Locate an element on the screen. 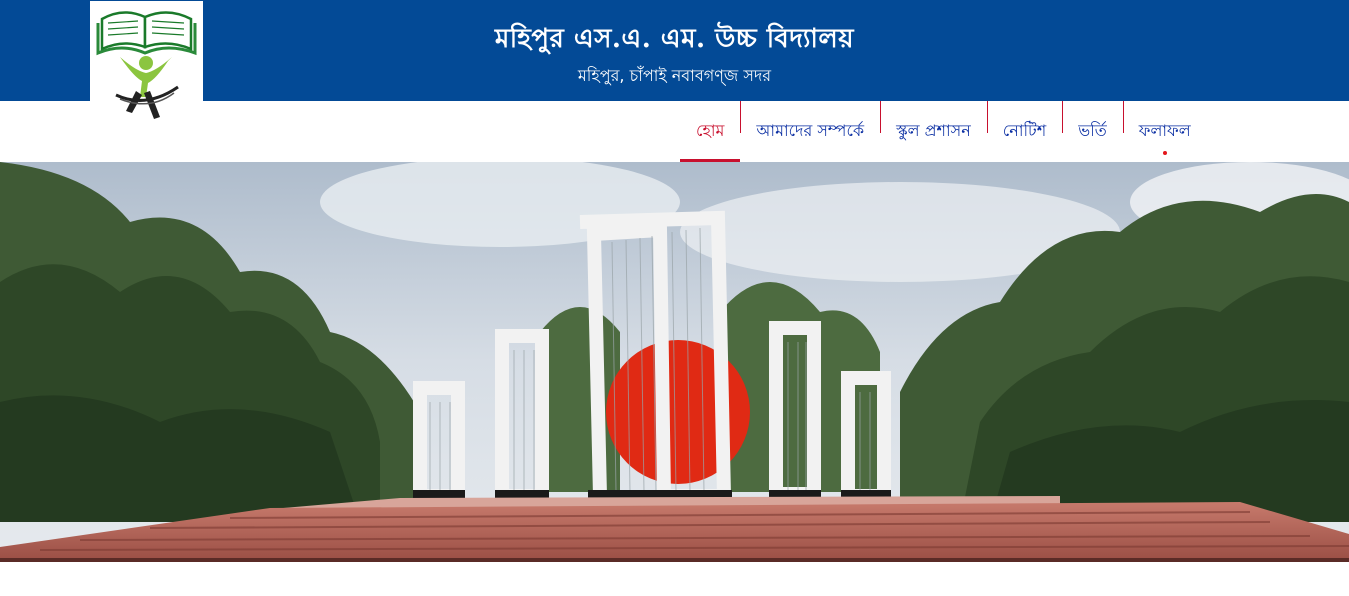 This screenshot has width=1349, height=596. school-logo is located at coordinates (146, 63).